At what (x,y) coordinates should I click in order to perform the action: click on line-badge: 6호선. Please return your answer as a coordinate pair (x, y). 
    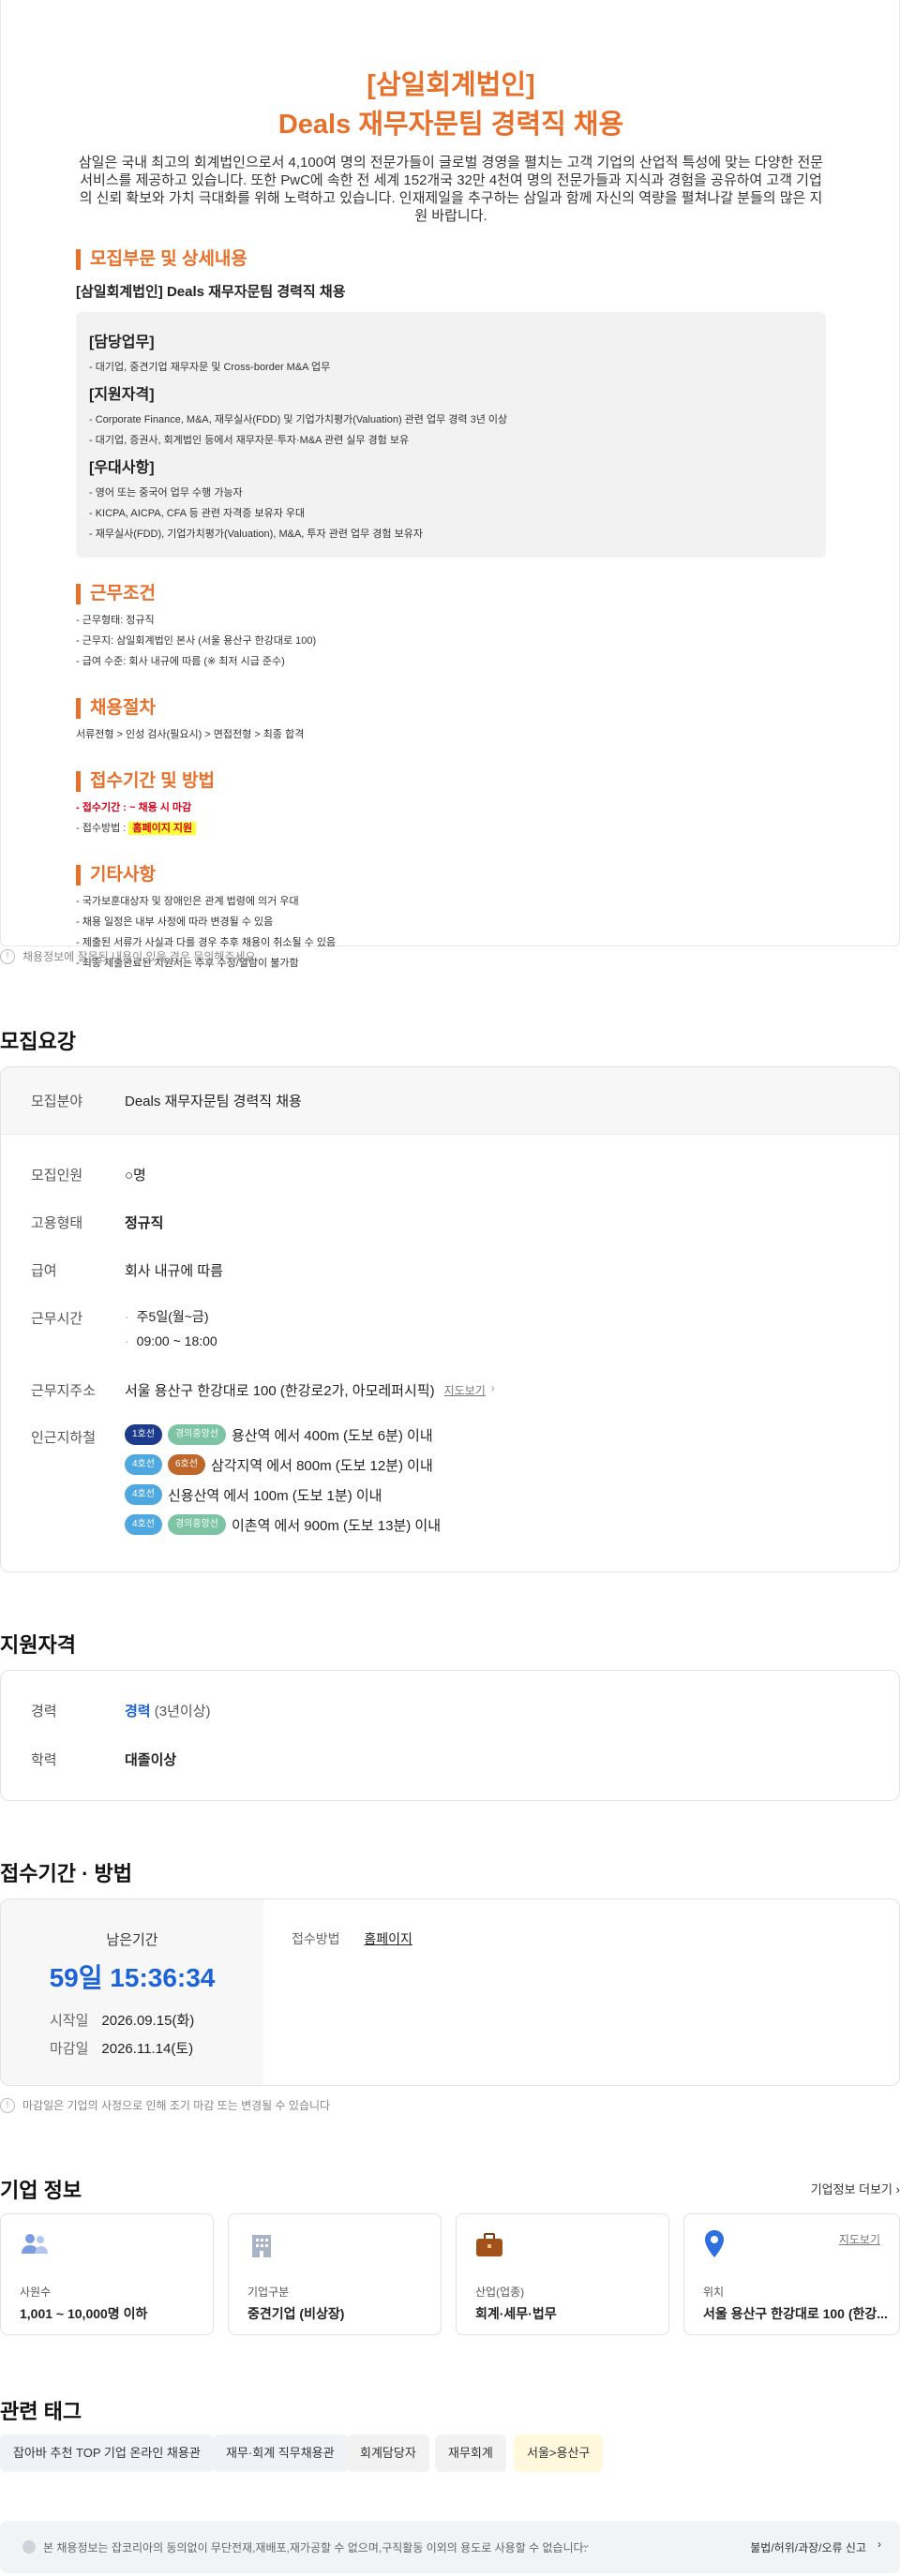
    Looking at the image, I should click on (186, 1464).